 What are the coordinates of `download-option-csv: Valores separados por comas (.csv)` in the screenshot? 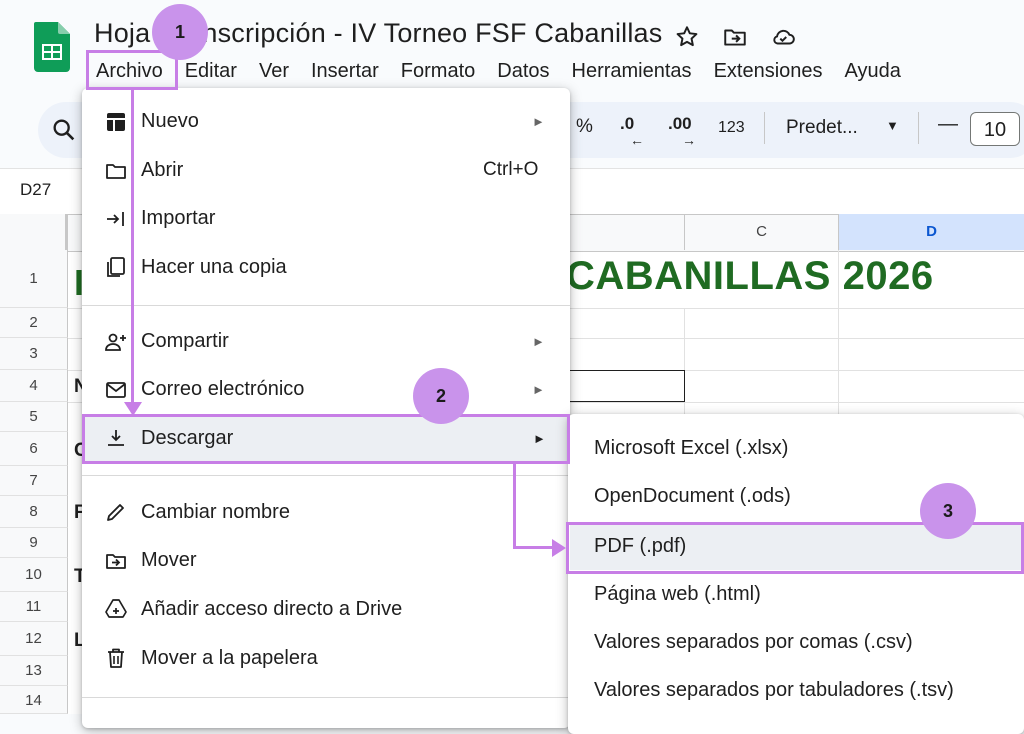 It's located at (753, 642).